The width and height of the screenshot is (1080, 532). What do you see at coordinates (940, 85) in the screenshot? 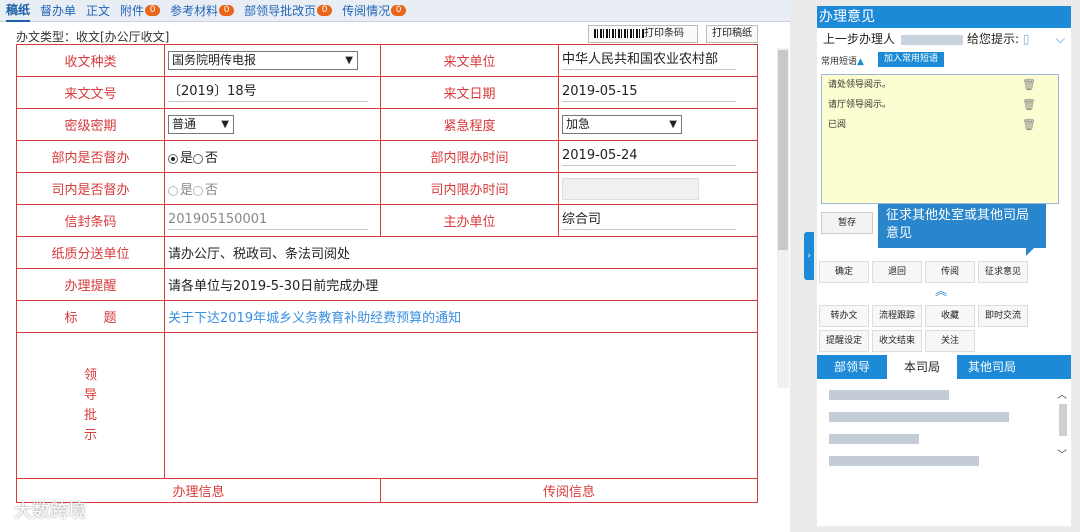
I see `phrase-item: 请处领导阅示。 🗑` at bounding box center [940, 85].